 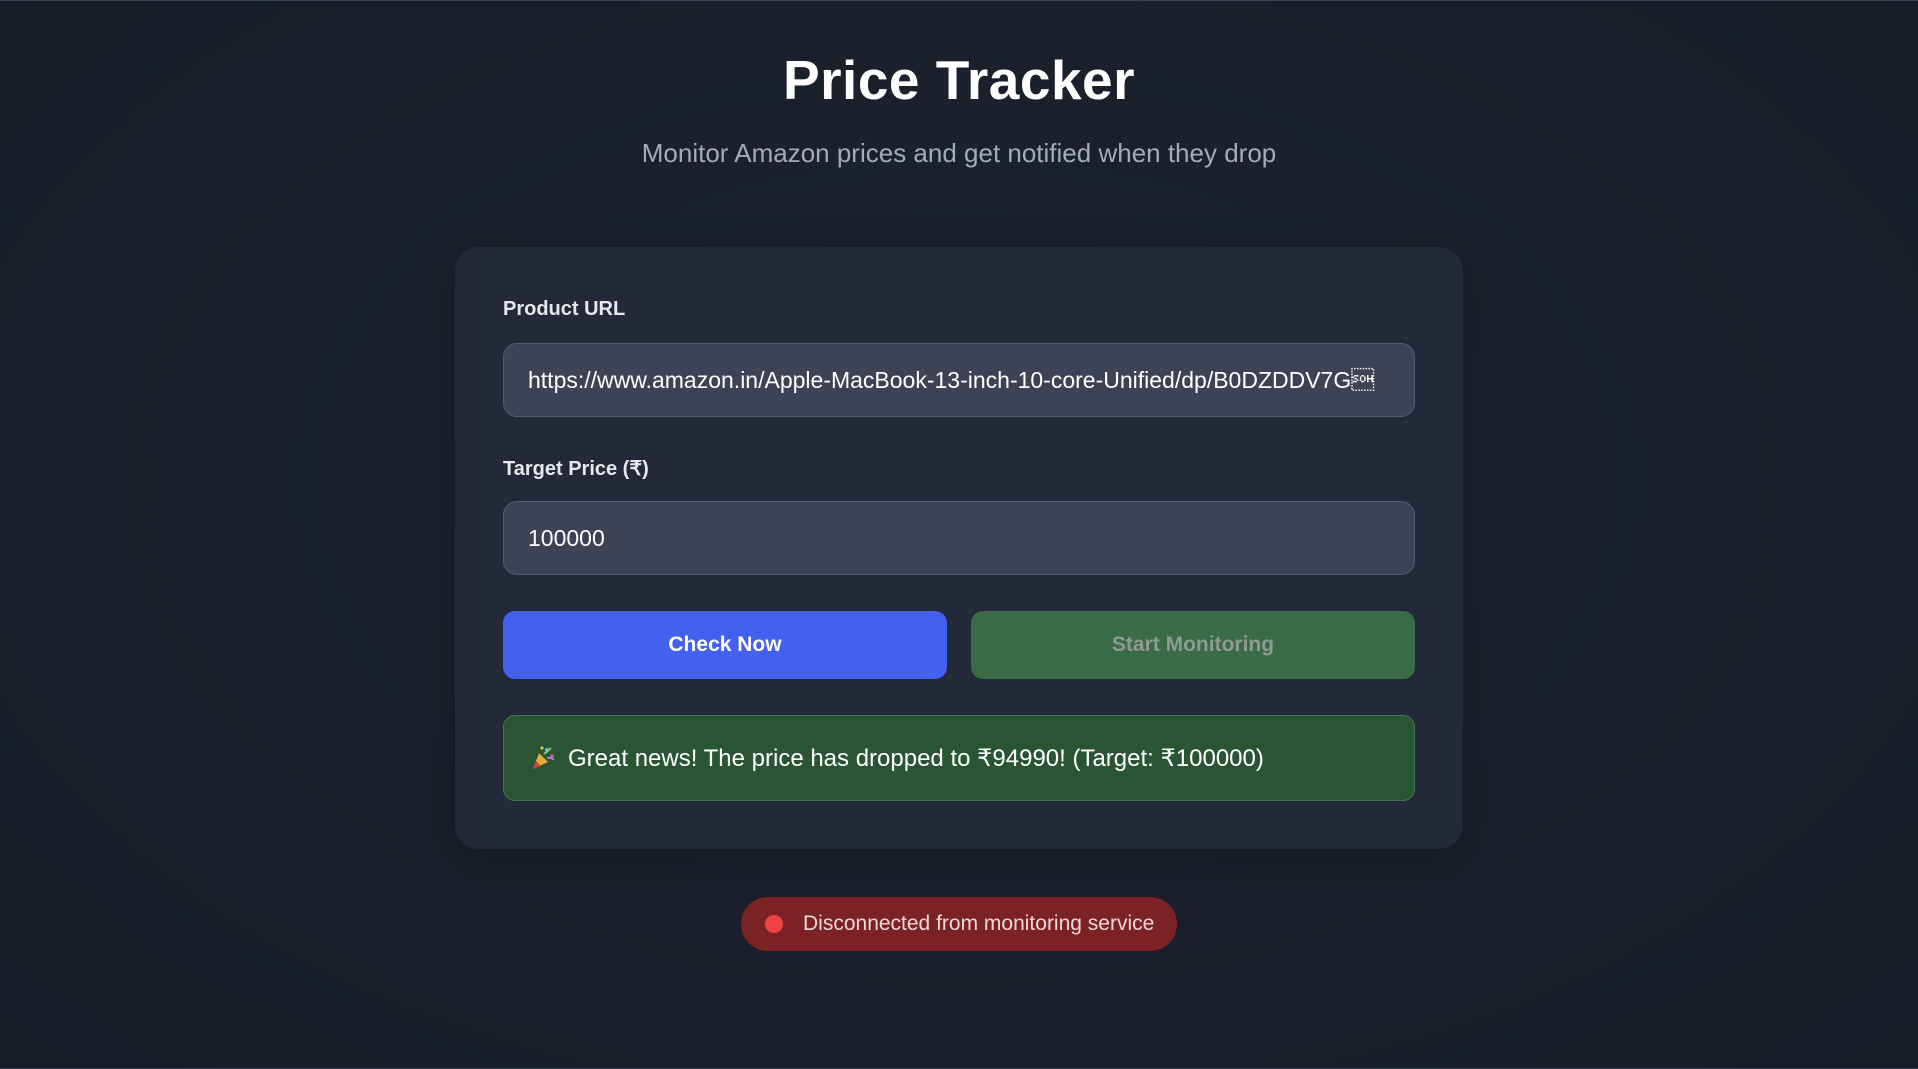 What do you see at coordinates (959, 538) in the screenshot?
I see `target-price-input` at bounding box center [959, 538].